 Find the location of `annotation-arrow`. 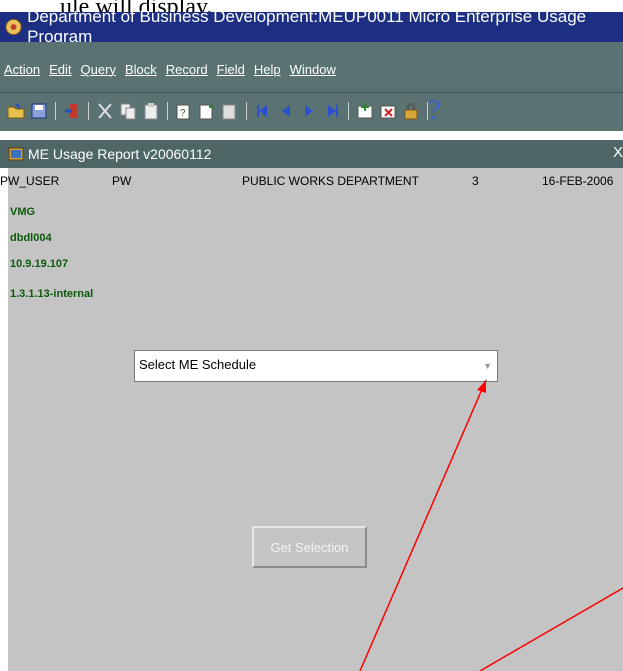

annotation-arrow is located at coordinates (423, 525).